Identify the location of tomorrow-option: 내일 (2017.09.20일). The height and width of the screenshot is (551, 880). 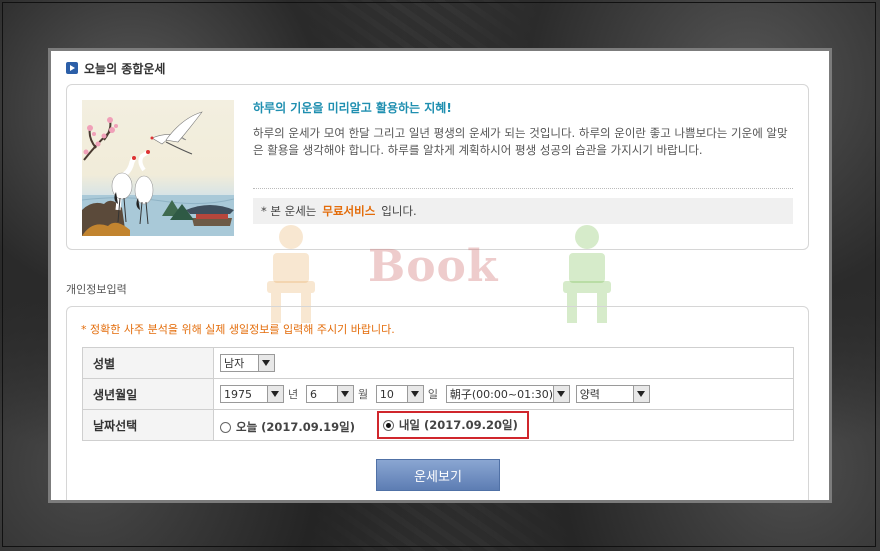
(450, 425).